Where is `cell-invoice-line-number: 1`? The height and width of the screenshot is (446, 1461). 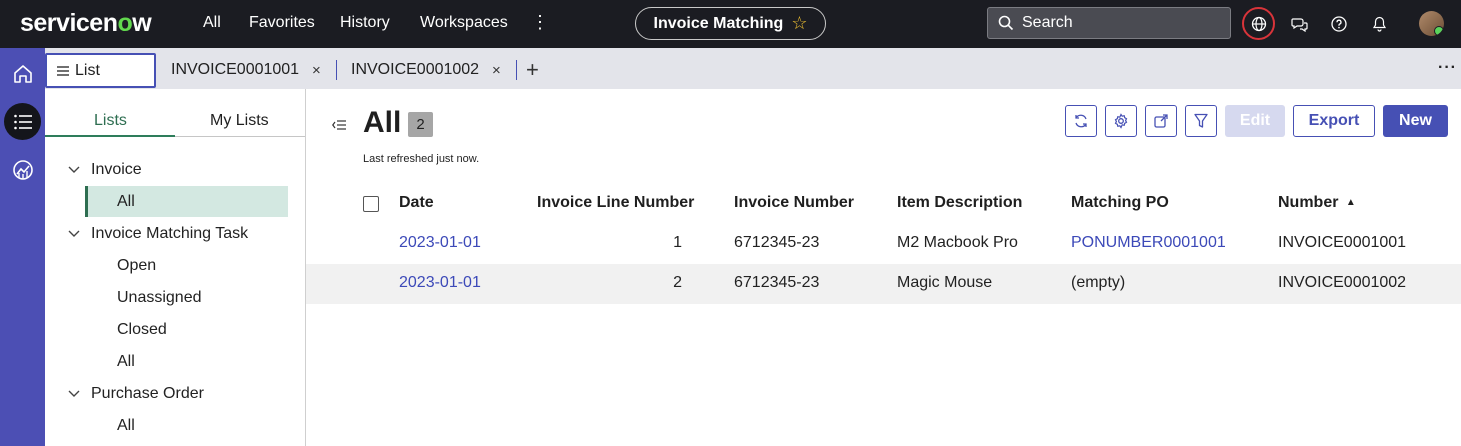 cell-invoice-line-number: 1 is located at coordinates (677, 242).